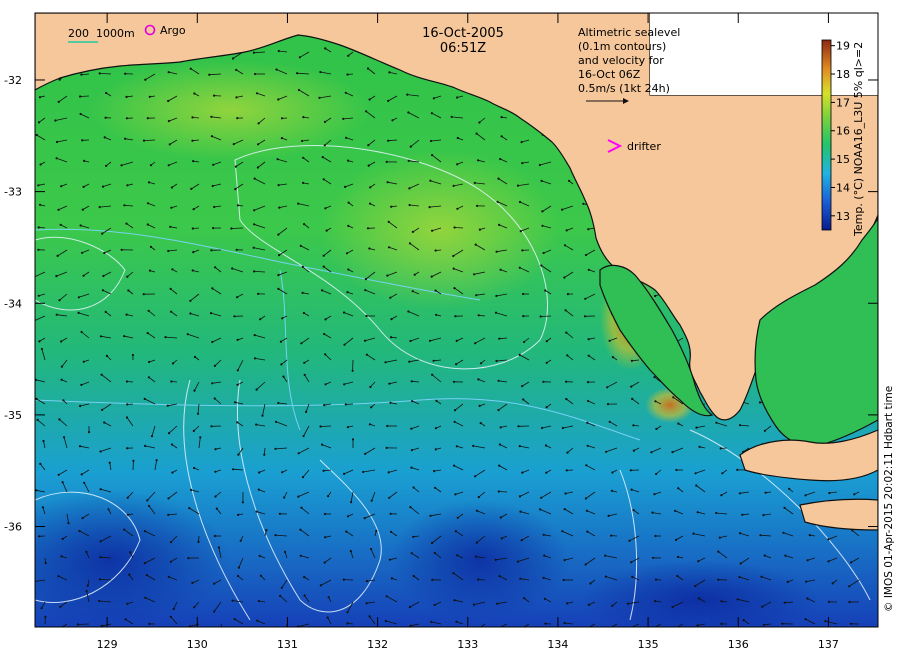 This screenshot has height=660, width=900. I want to click on altimetry-line: and velocity for, so click(621, 60).